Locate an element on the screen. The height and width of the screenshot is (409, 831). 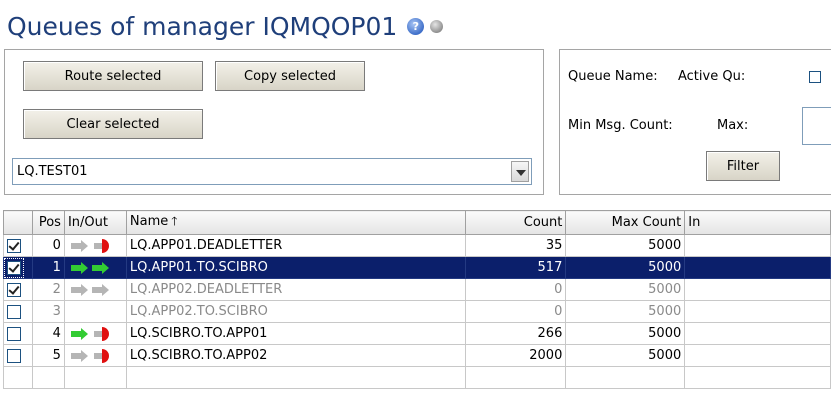
queue-name-cell: LQ.APP02.DEADLETTER is located at coordinates (295, 289).